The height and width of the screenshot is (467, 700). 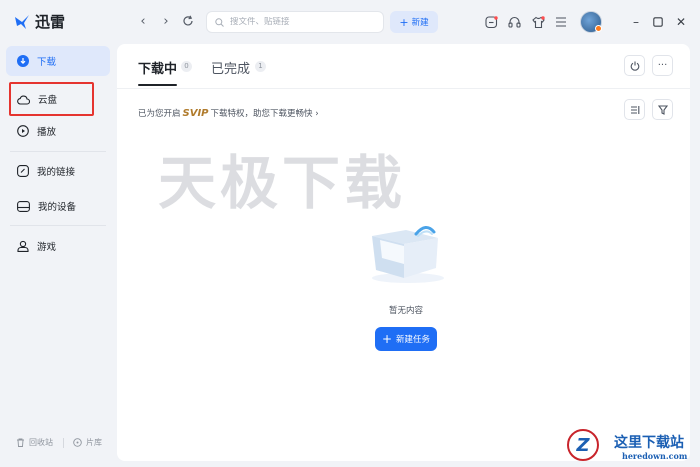 I want to click on sidebar-item-my-devices: 我的设备, so click(x=58, y=206).